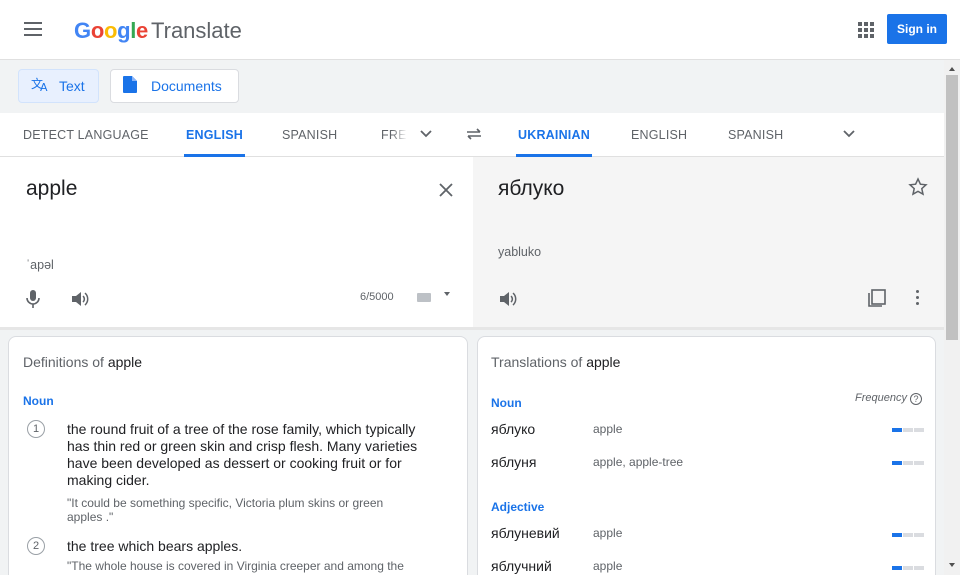  I want to click on documents-mode-label: Documents, so click(186, 86).